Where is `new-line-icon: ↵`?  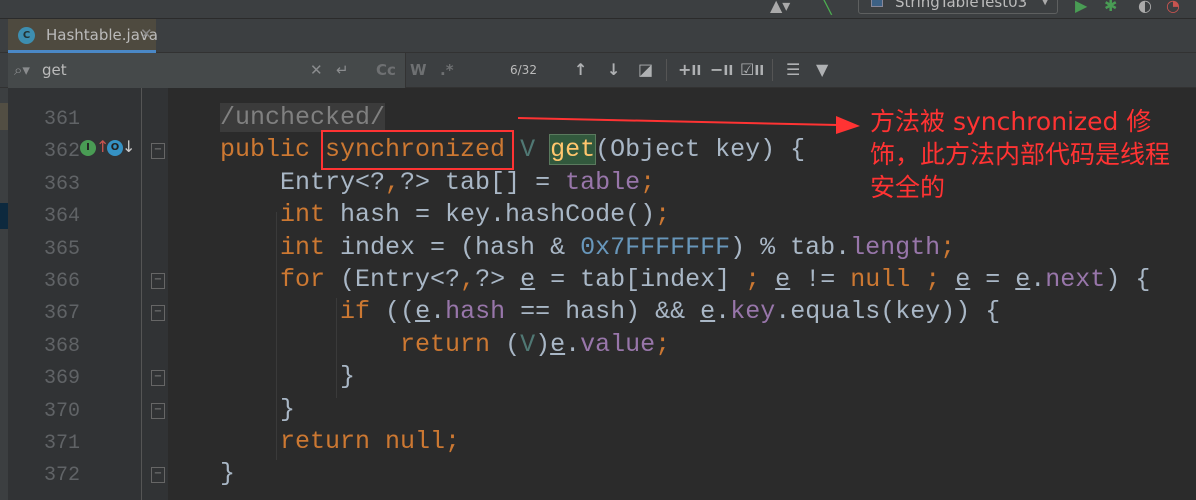
new-line-icon: ↵ is located at coordinates (342, 70).